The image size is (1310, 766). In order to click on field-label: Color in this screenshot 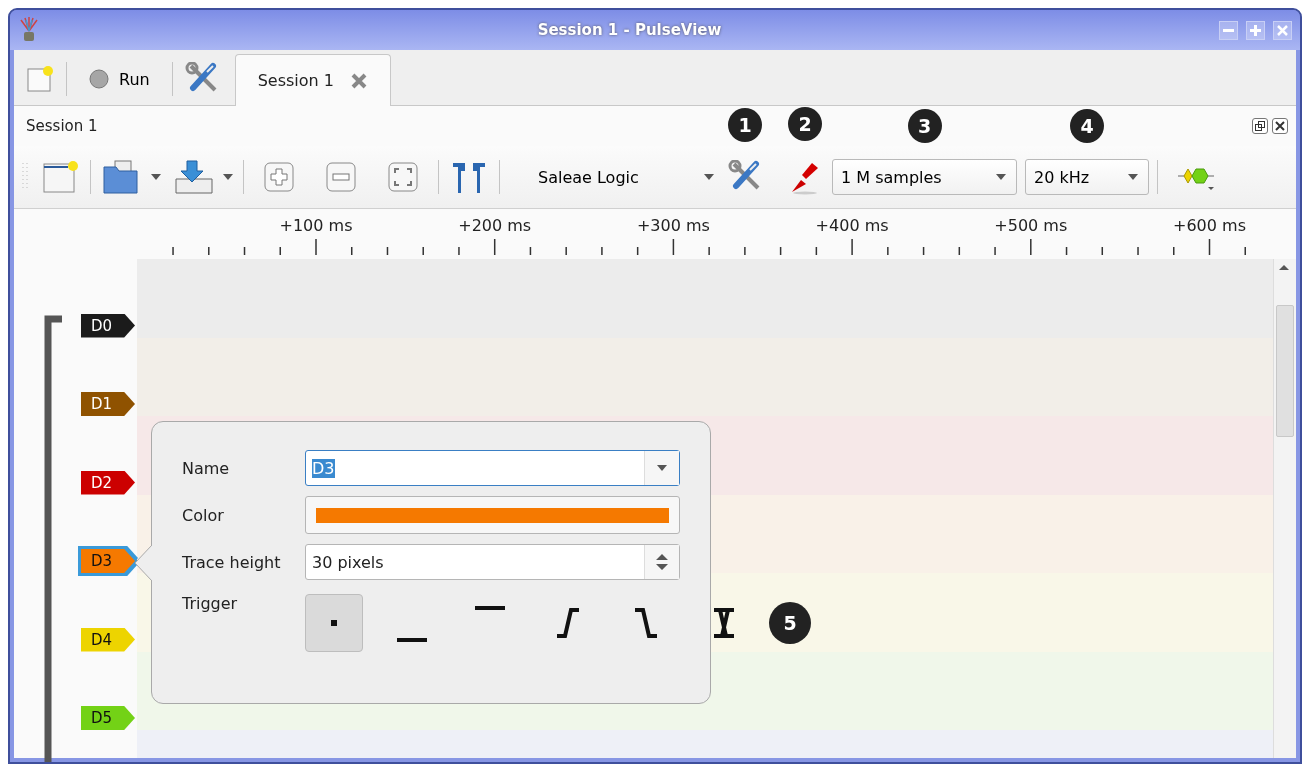, I will do `click(203, 515)`.